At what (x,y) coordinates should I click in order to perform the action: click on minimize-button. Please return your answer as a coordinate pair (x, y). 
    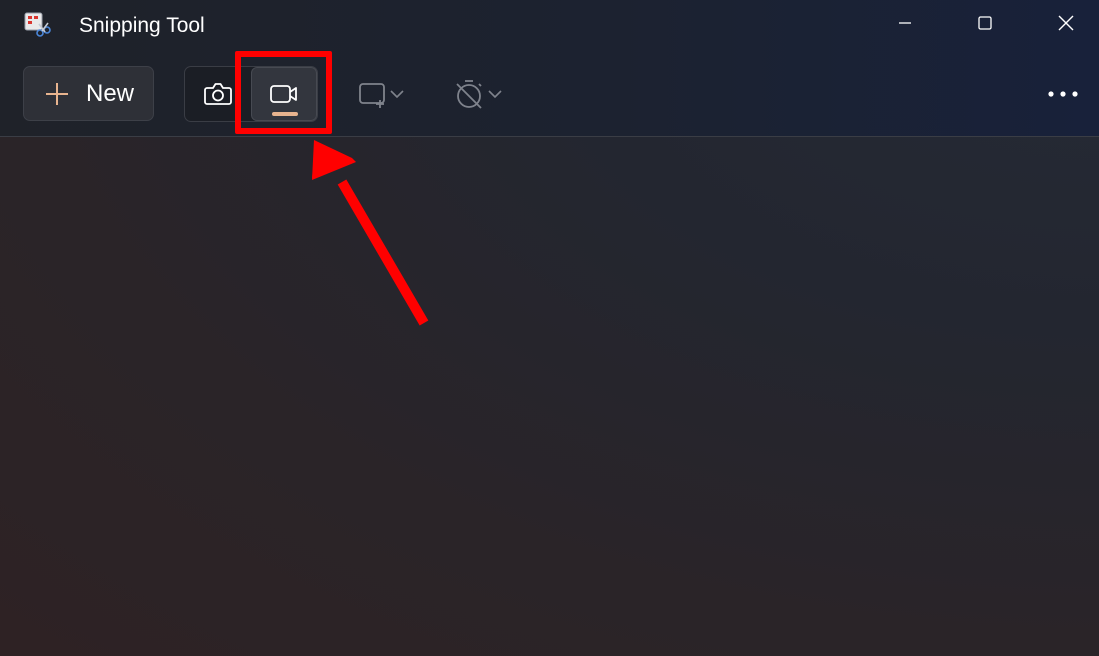
    Looking at the image, I should click on (905, 23).